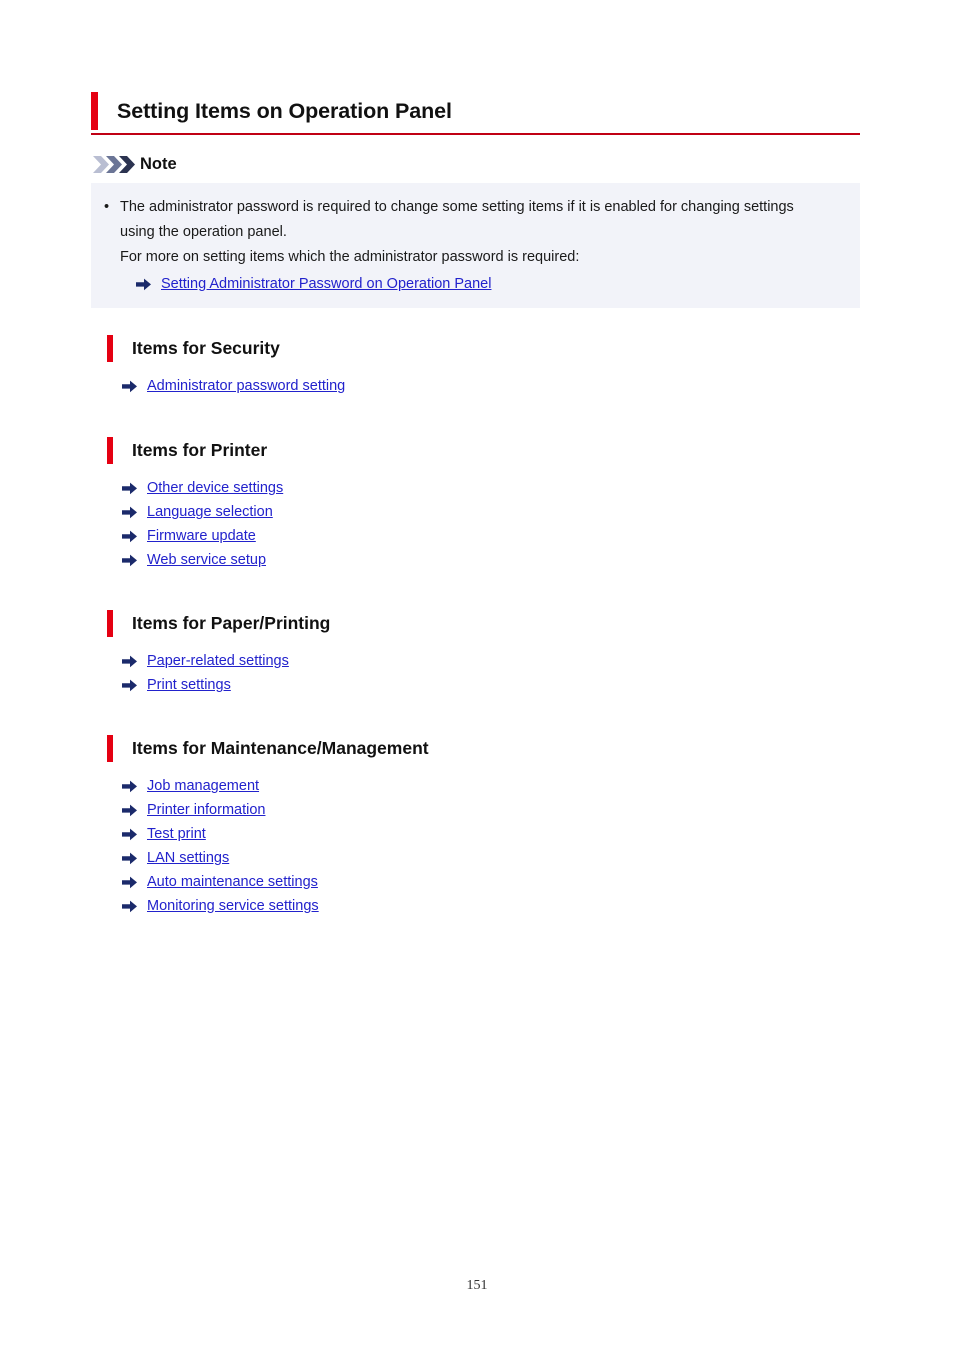  Describe the element at coordinates (246, 386) in the screenshot. I see `link-administrator-password-setting: Administrator password setting` at that location.